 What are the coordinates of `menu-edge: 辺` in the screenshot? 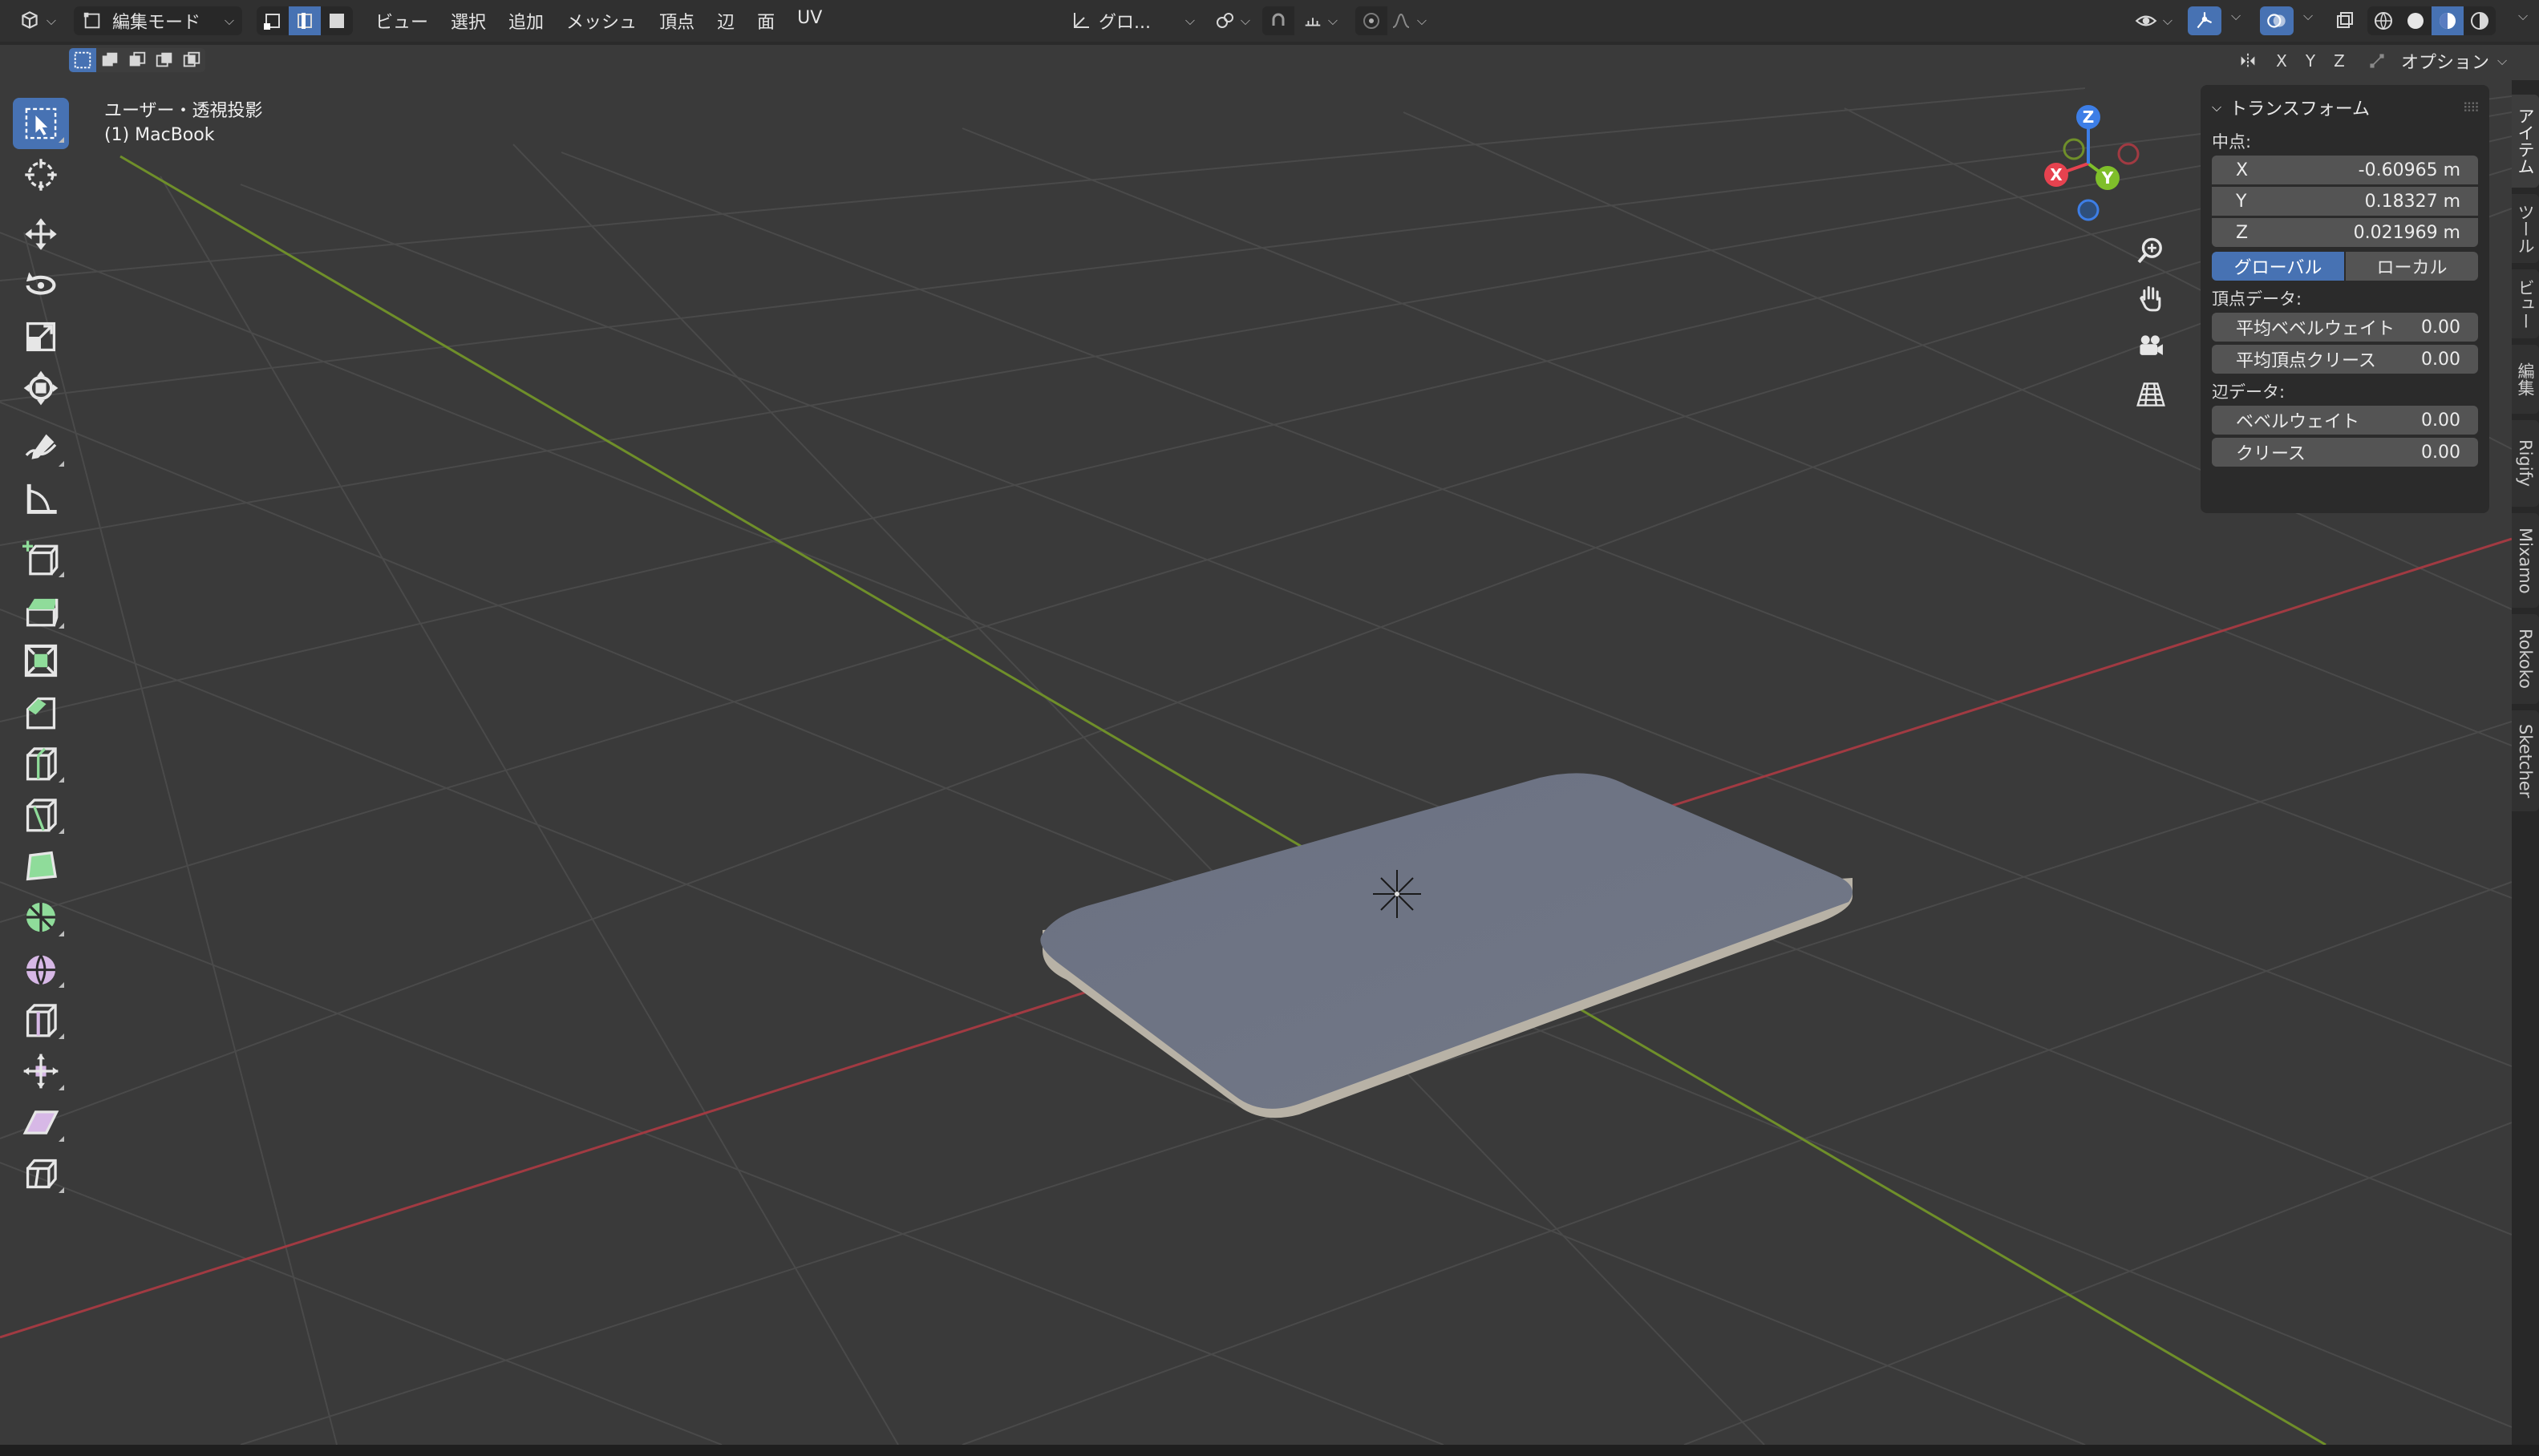 It's located at (726, 21).